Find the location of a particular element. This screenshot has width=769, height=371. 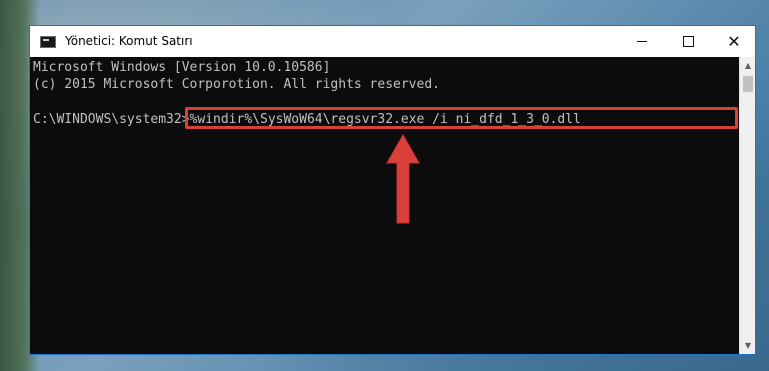

close-icon: ✕ is located at coordinates (734, 41).